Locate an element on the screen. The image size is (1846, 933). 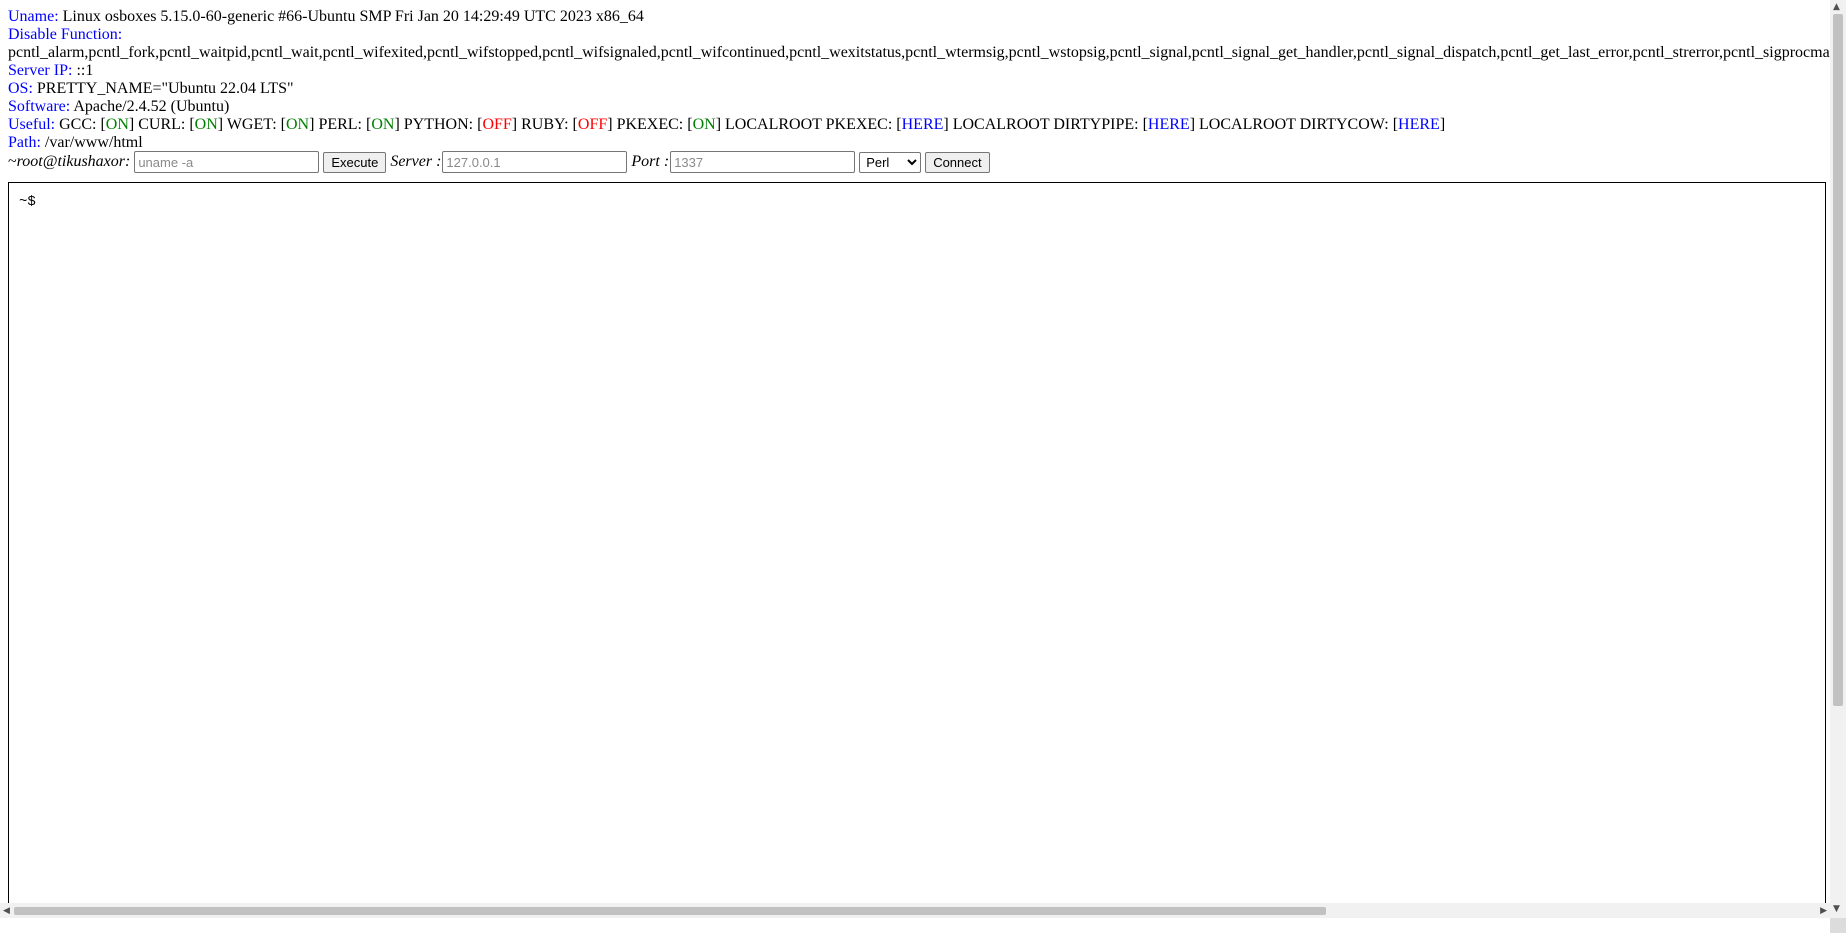
gcc-status: ON is located at coordinates (117, 124).